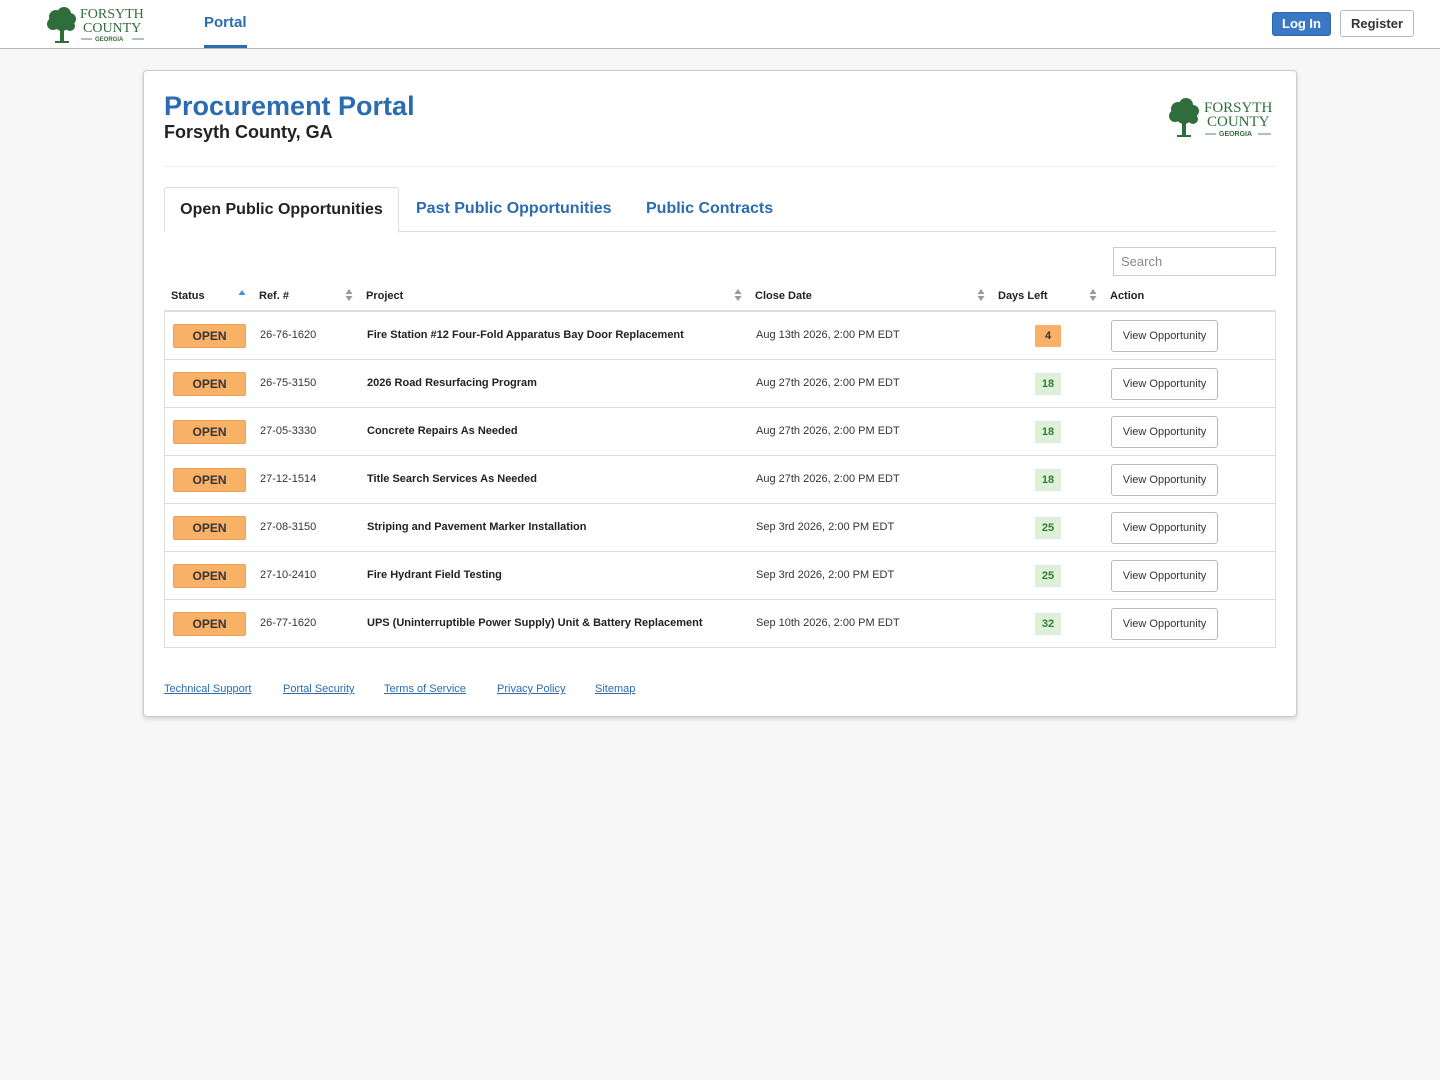 This screenshot has height=1080, width=1440. Describe the element at coordinates (434, 575) in the screenshot. I see `project-name: Fire Hydrant Field Testing` at that location.